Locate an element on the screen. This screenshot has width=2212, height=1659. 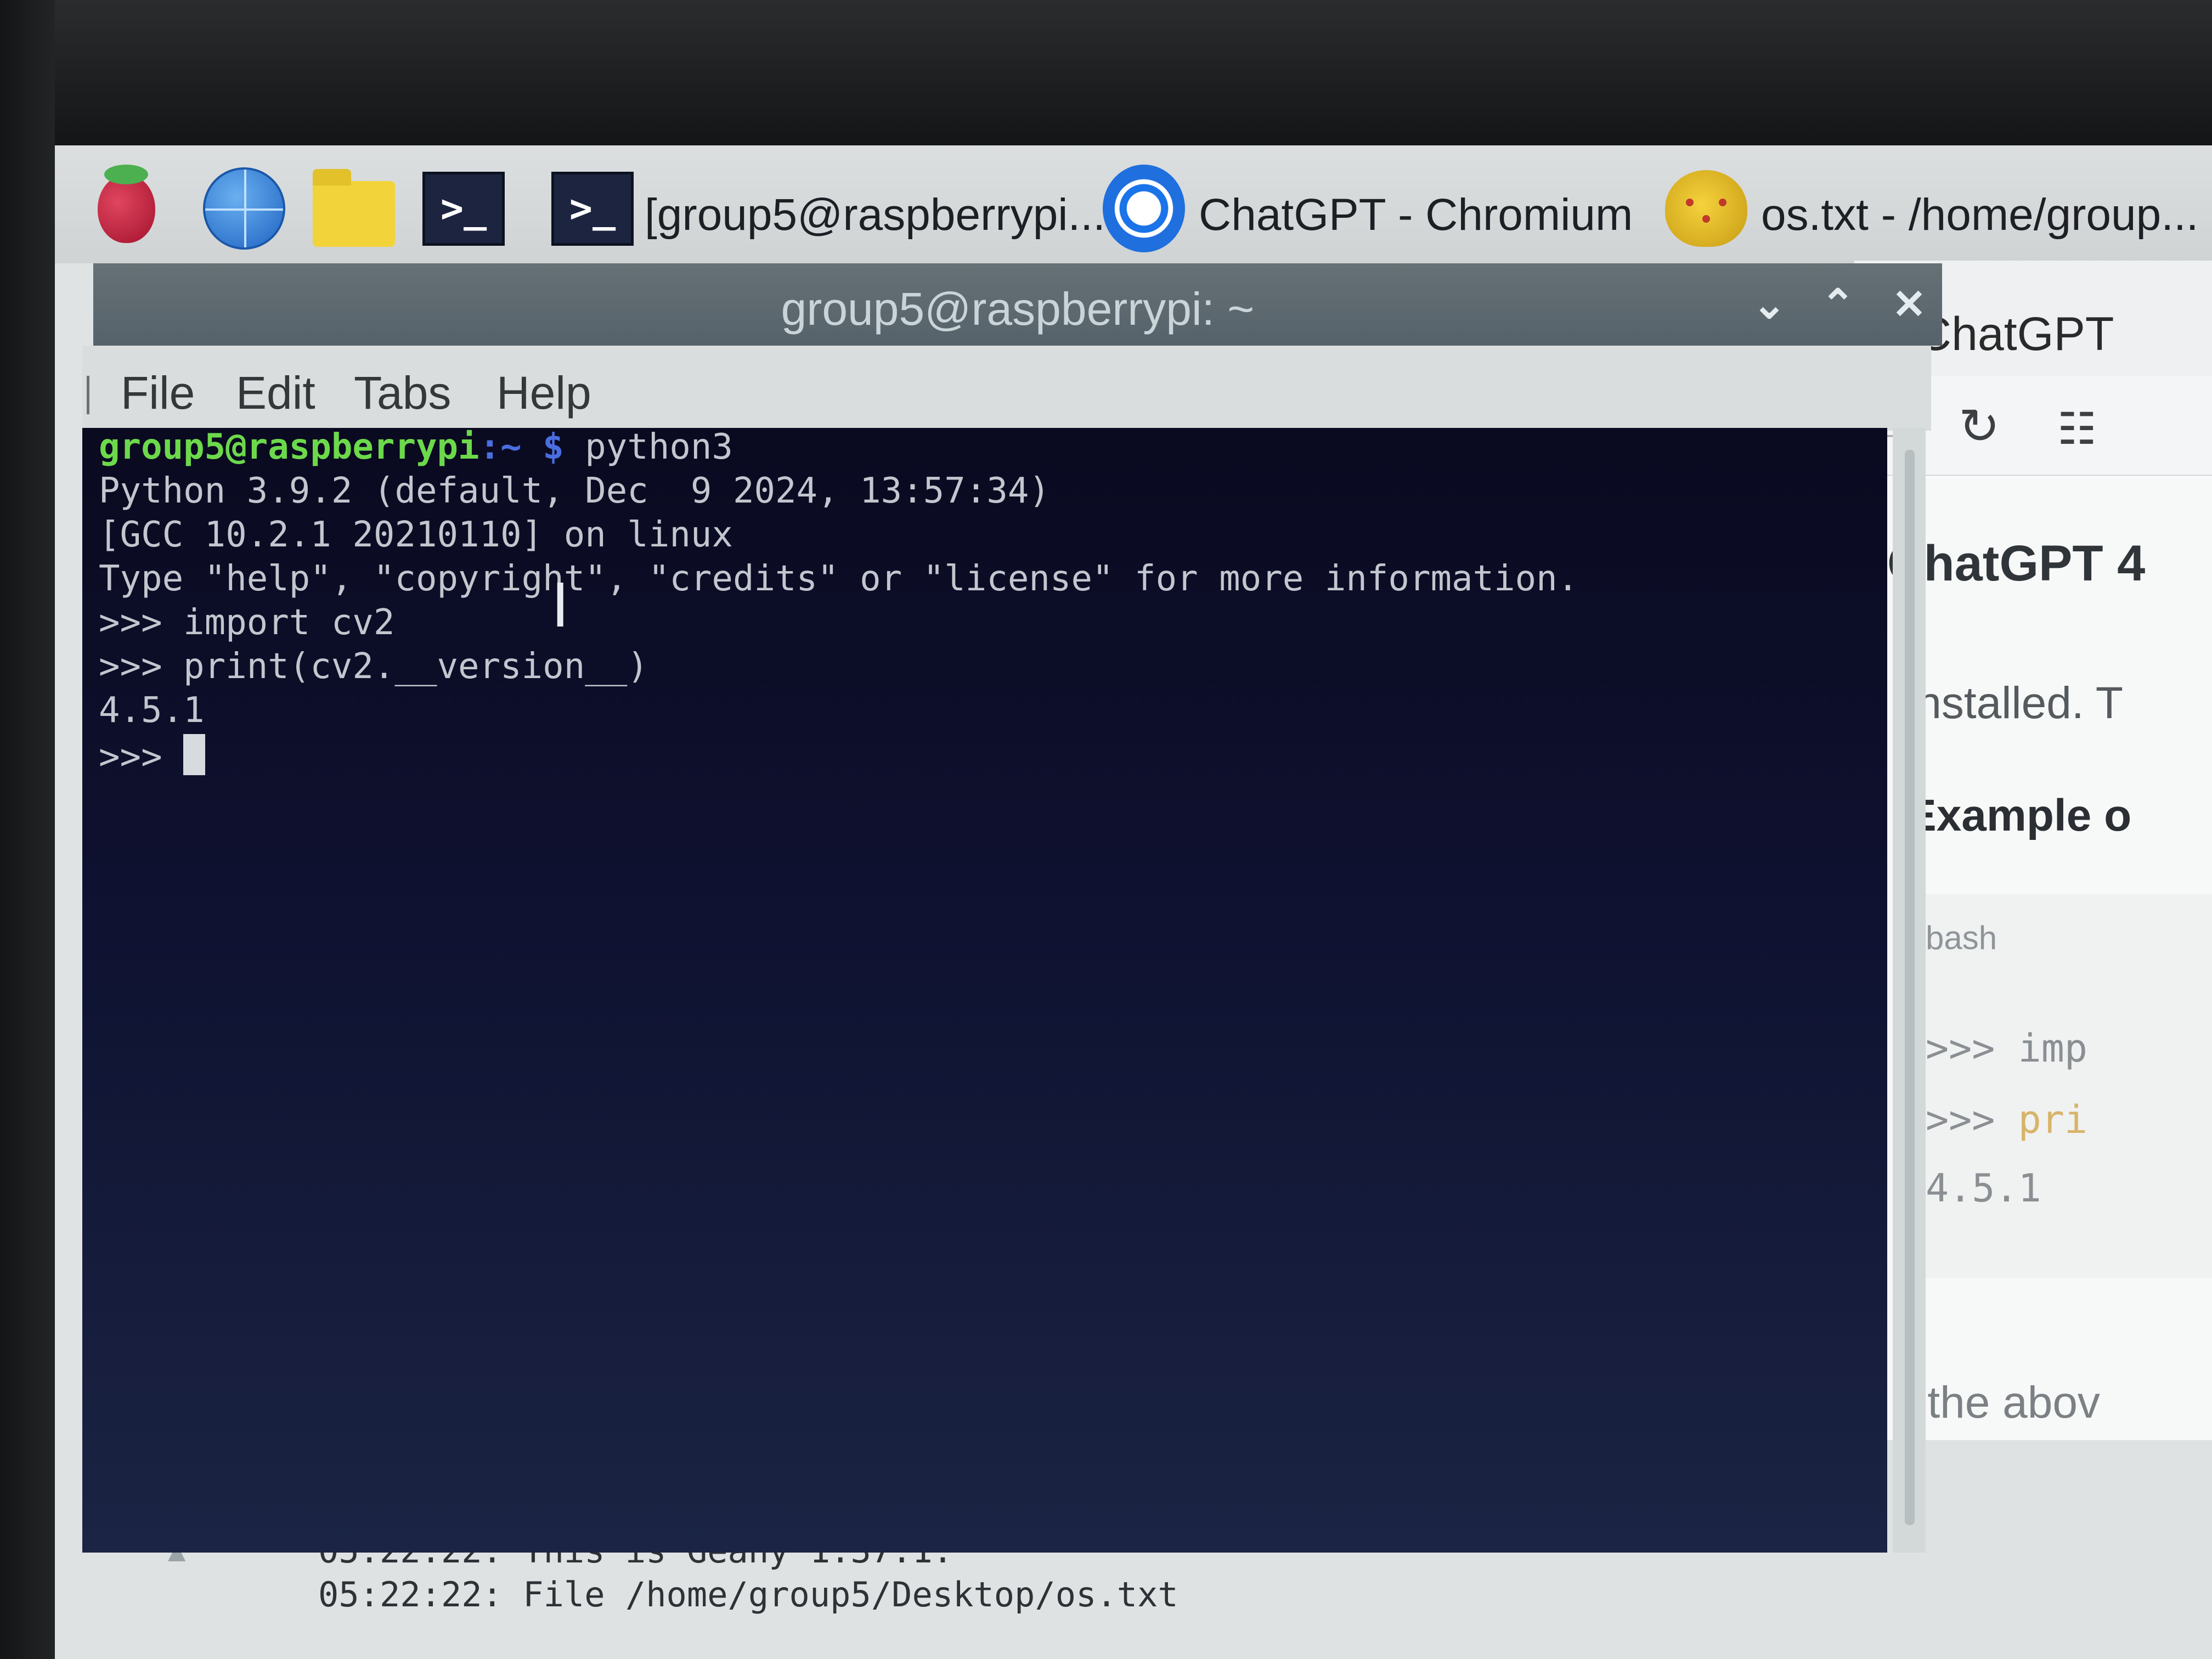
chat-paragraph: installed. T is located at coordinates (2015, 703).